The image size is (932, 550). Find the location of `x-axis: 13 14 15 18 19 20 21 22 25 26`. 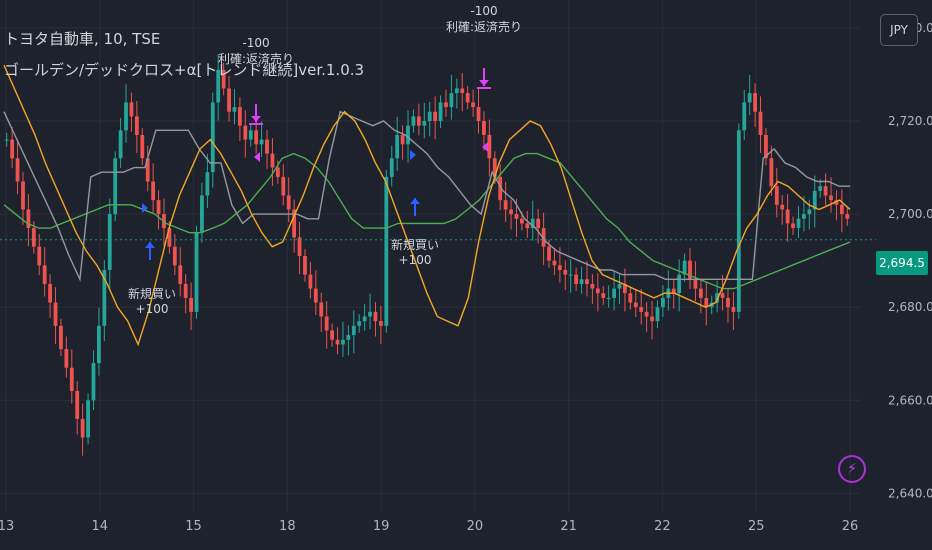

x-axis: 13 14 15 18 19 20 21 22 25 26 is located at coordinates (429, 526).